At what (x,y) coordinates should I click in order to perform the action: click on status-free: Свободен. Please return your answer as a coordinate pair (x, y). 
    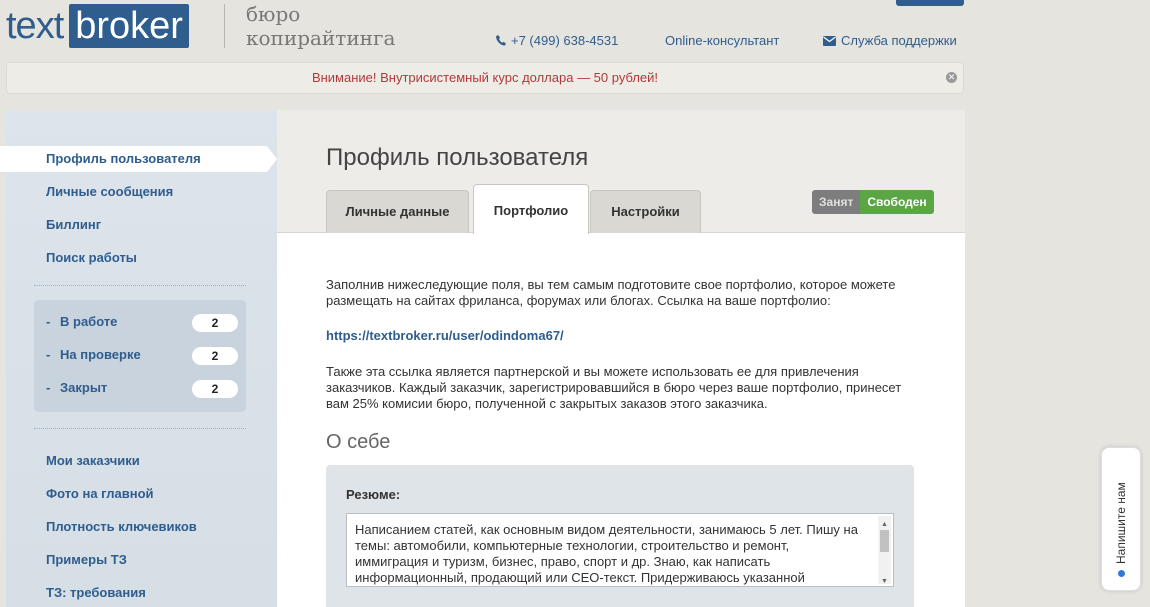
    Looking at the image, I should click on (897, 202).